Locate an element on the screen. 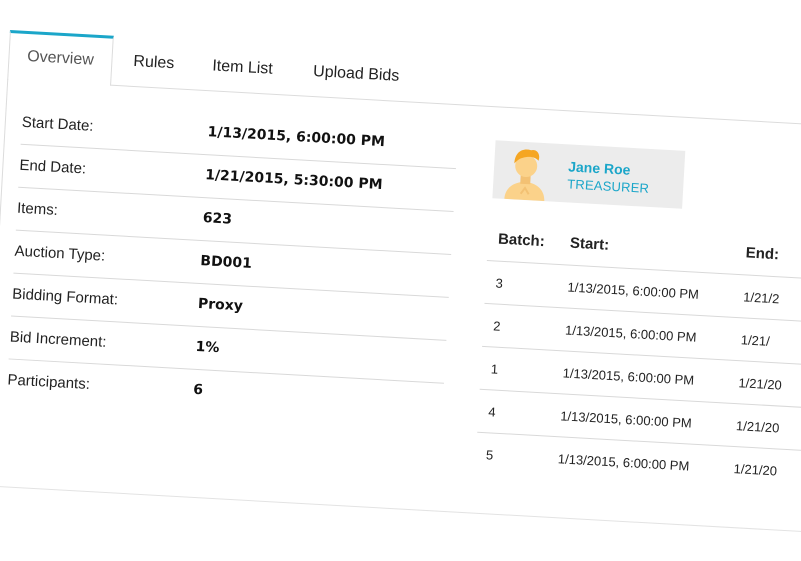 Image resolution: width=801 pixels, height=561 pixels. detail-label: End Date: is located at coordinates (52, 167).